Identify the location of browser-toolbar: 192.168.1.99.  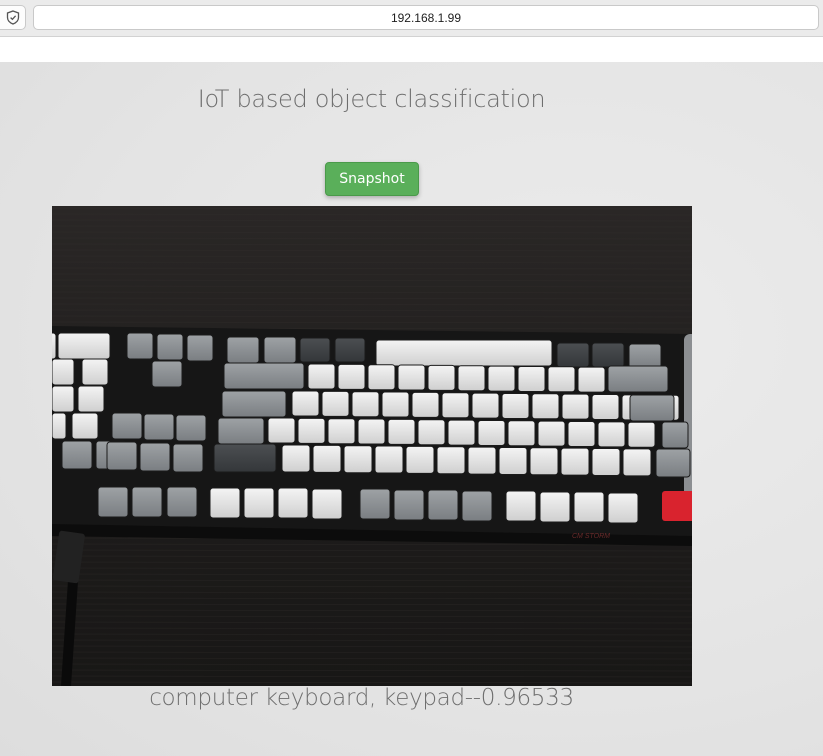
(411, 18).